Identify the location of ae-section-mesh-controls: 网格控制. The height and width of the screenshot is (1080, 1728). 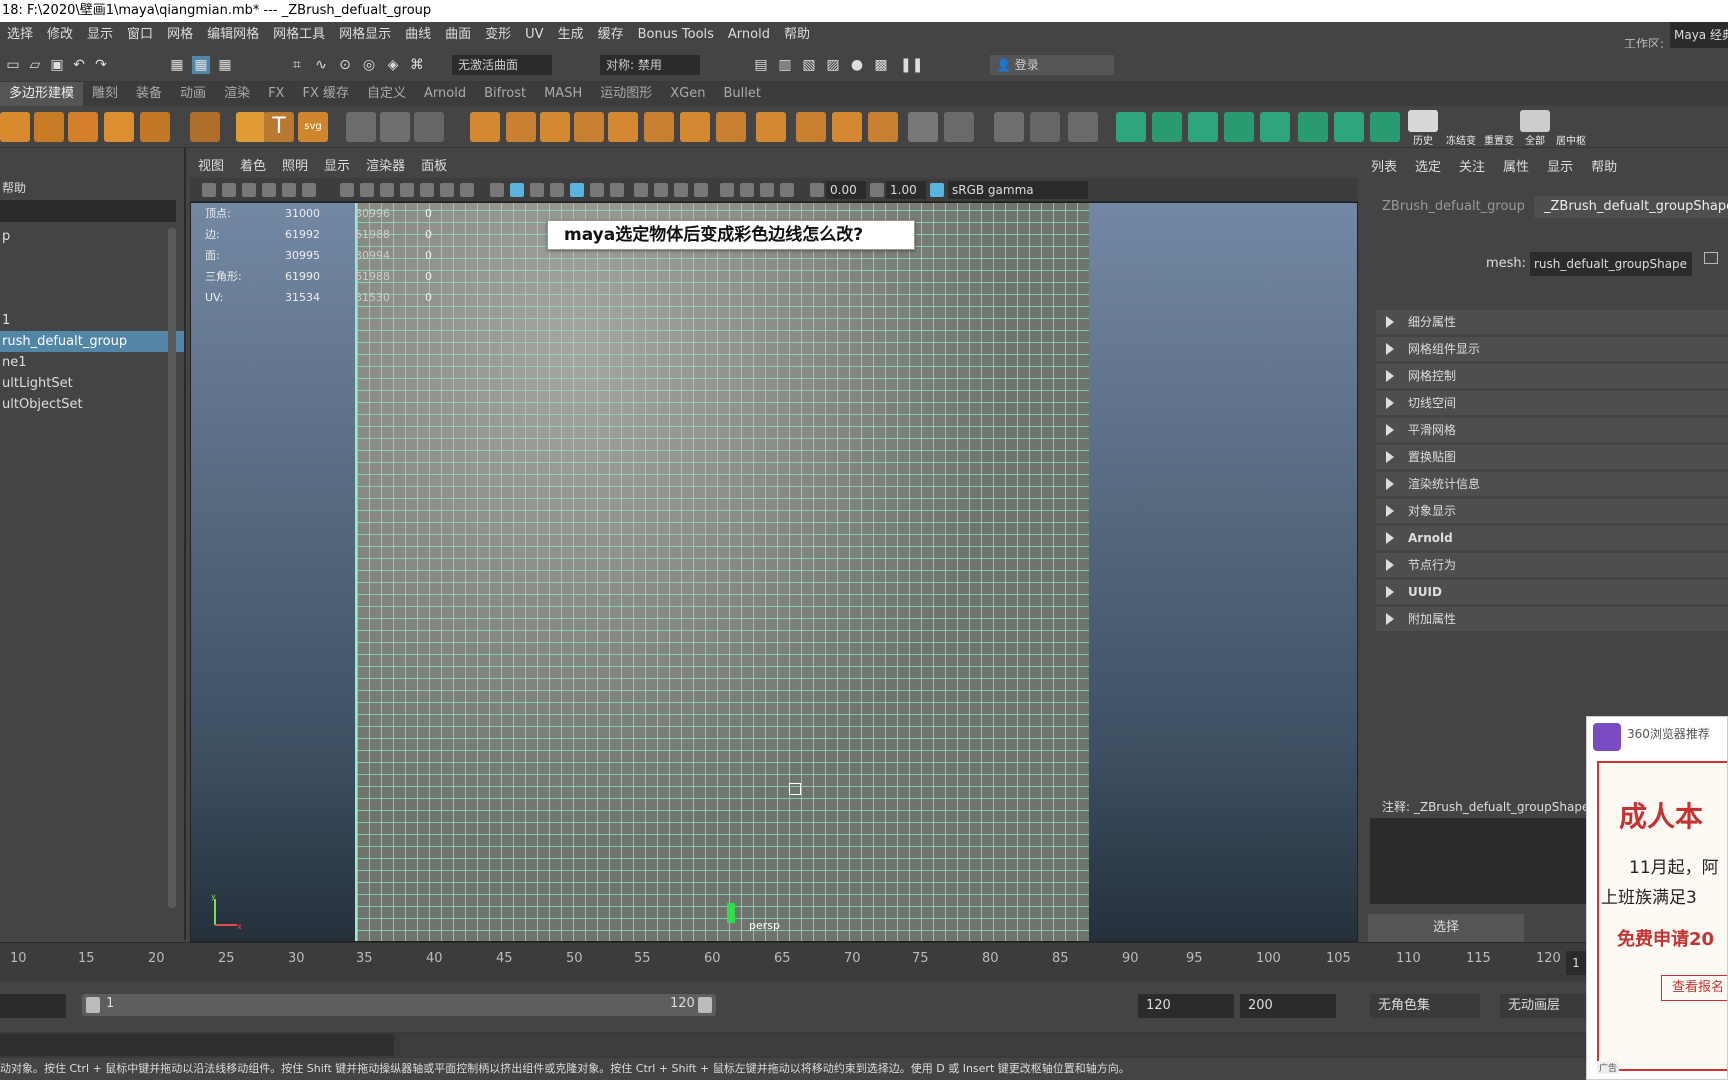
(1552, 376).